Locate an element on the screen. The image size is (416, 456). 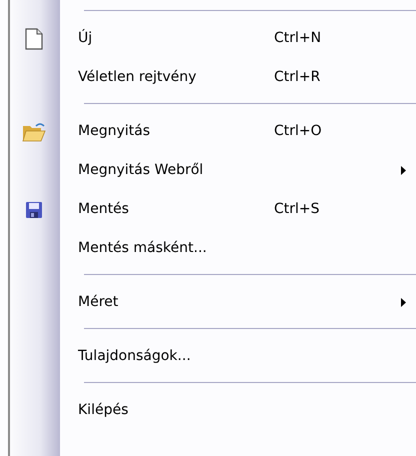
page-icon is located at coordinates (34, 39).